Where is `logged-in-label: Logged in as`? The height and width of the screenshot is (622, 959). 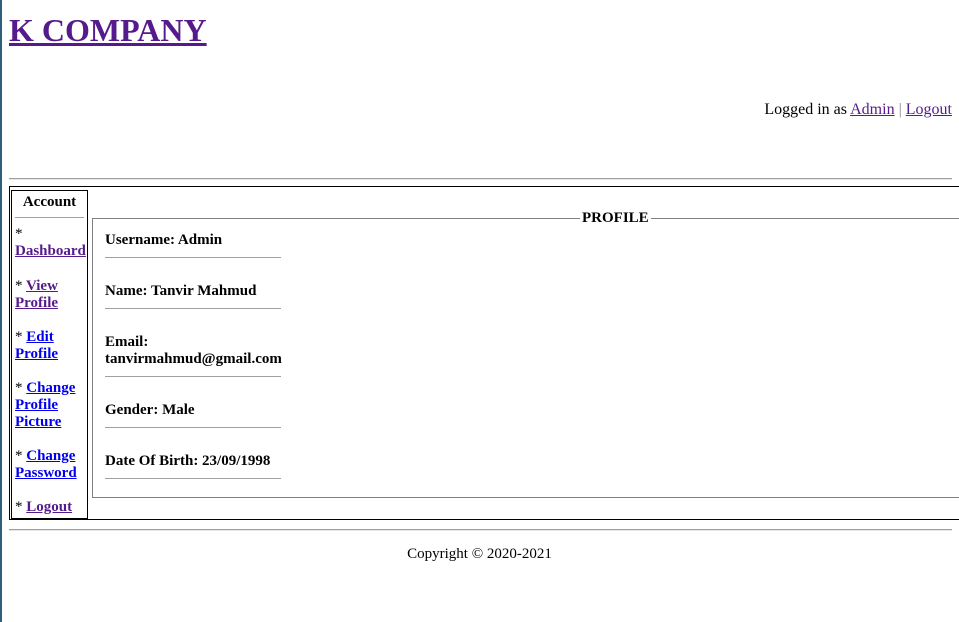
logged-in-label: Logged in as is located at coordinates (805, 109).